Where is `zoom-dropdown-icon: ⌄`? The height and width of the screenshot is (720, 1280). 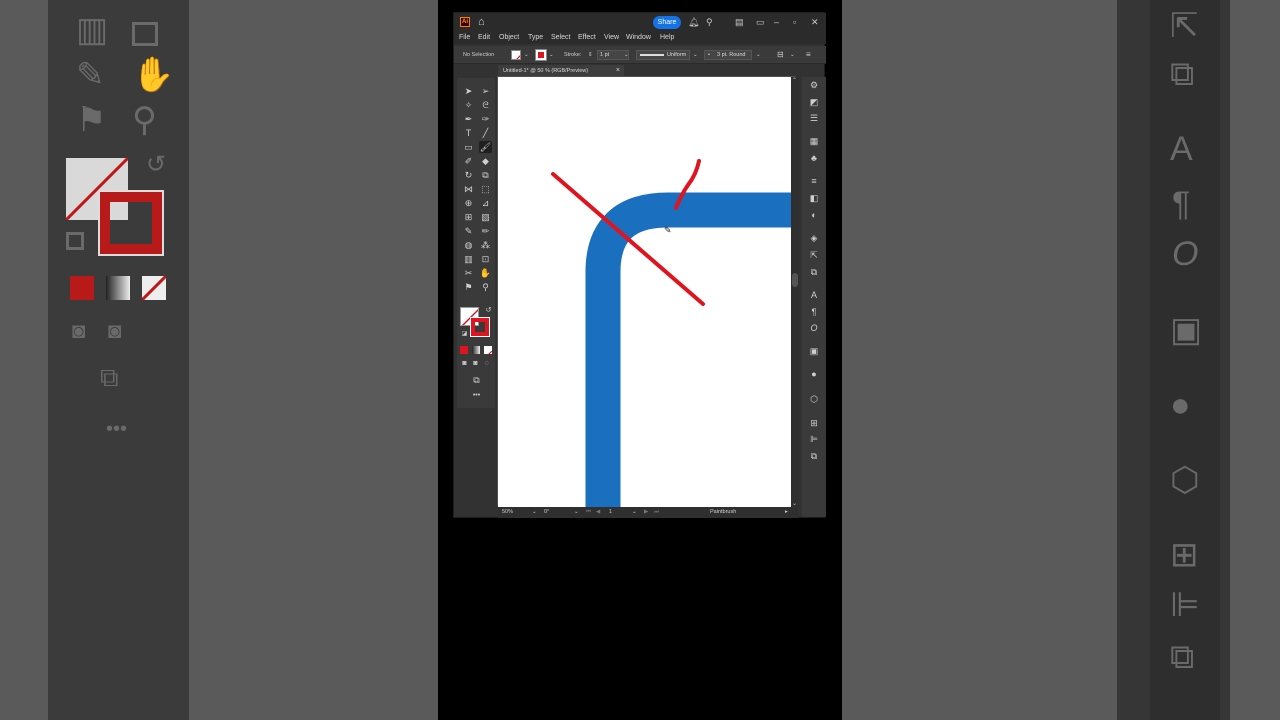 zoom-dropdown-icon: ⌄ is located at coordinates (534, 512).